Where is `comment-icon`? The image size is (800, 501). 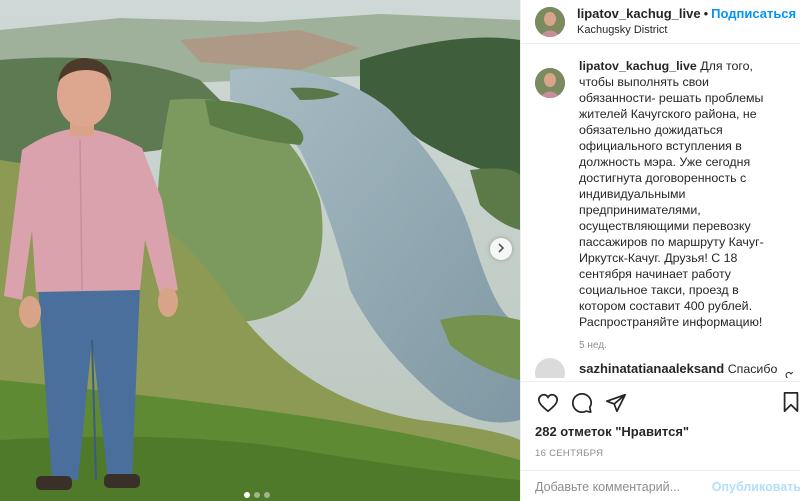
comment-icon is located at coordinates (582, 403).